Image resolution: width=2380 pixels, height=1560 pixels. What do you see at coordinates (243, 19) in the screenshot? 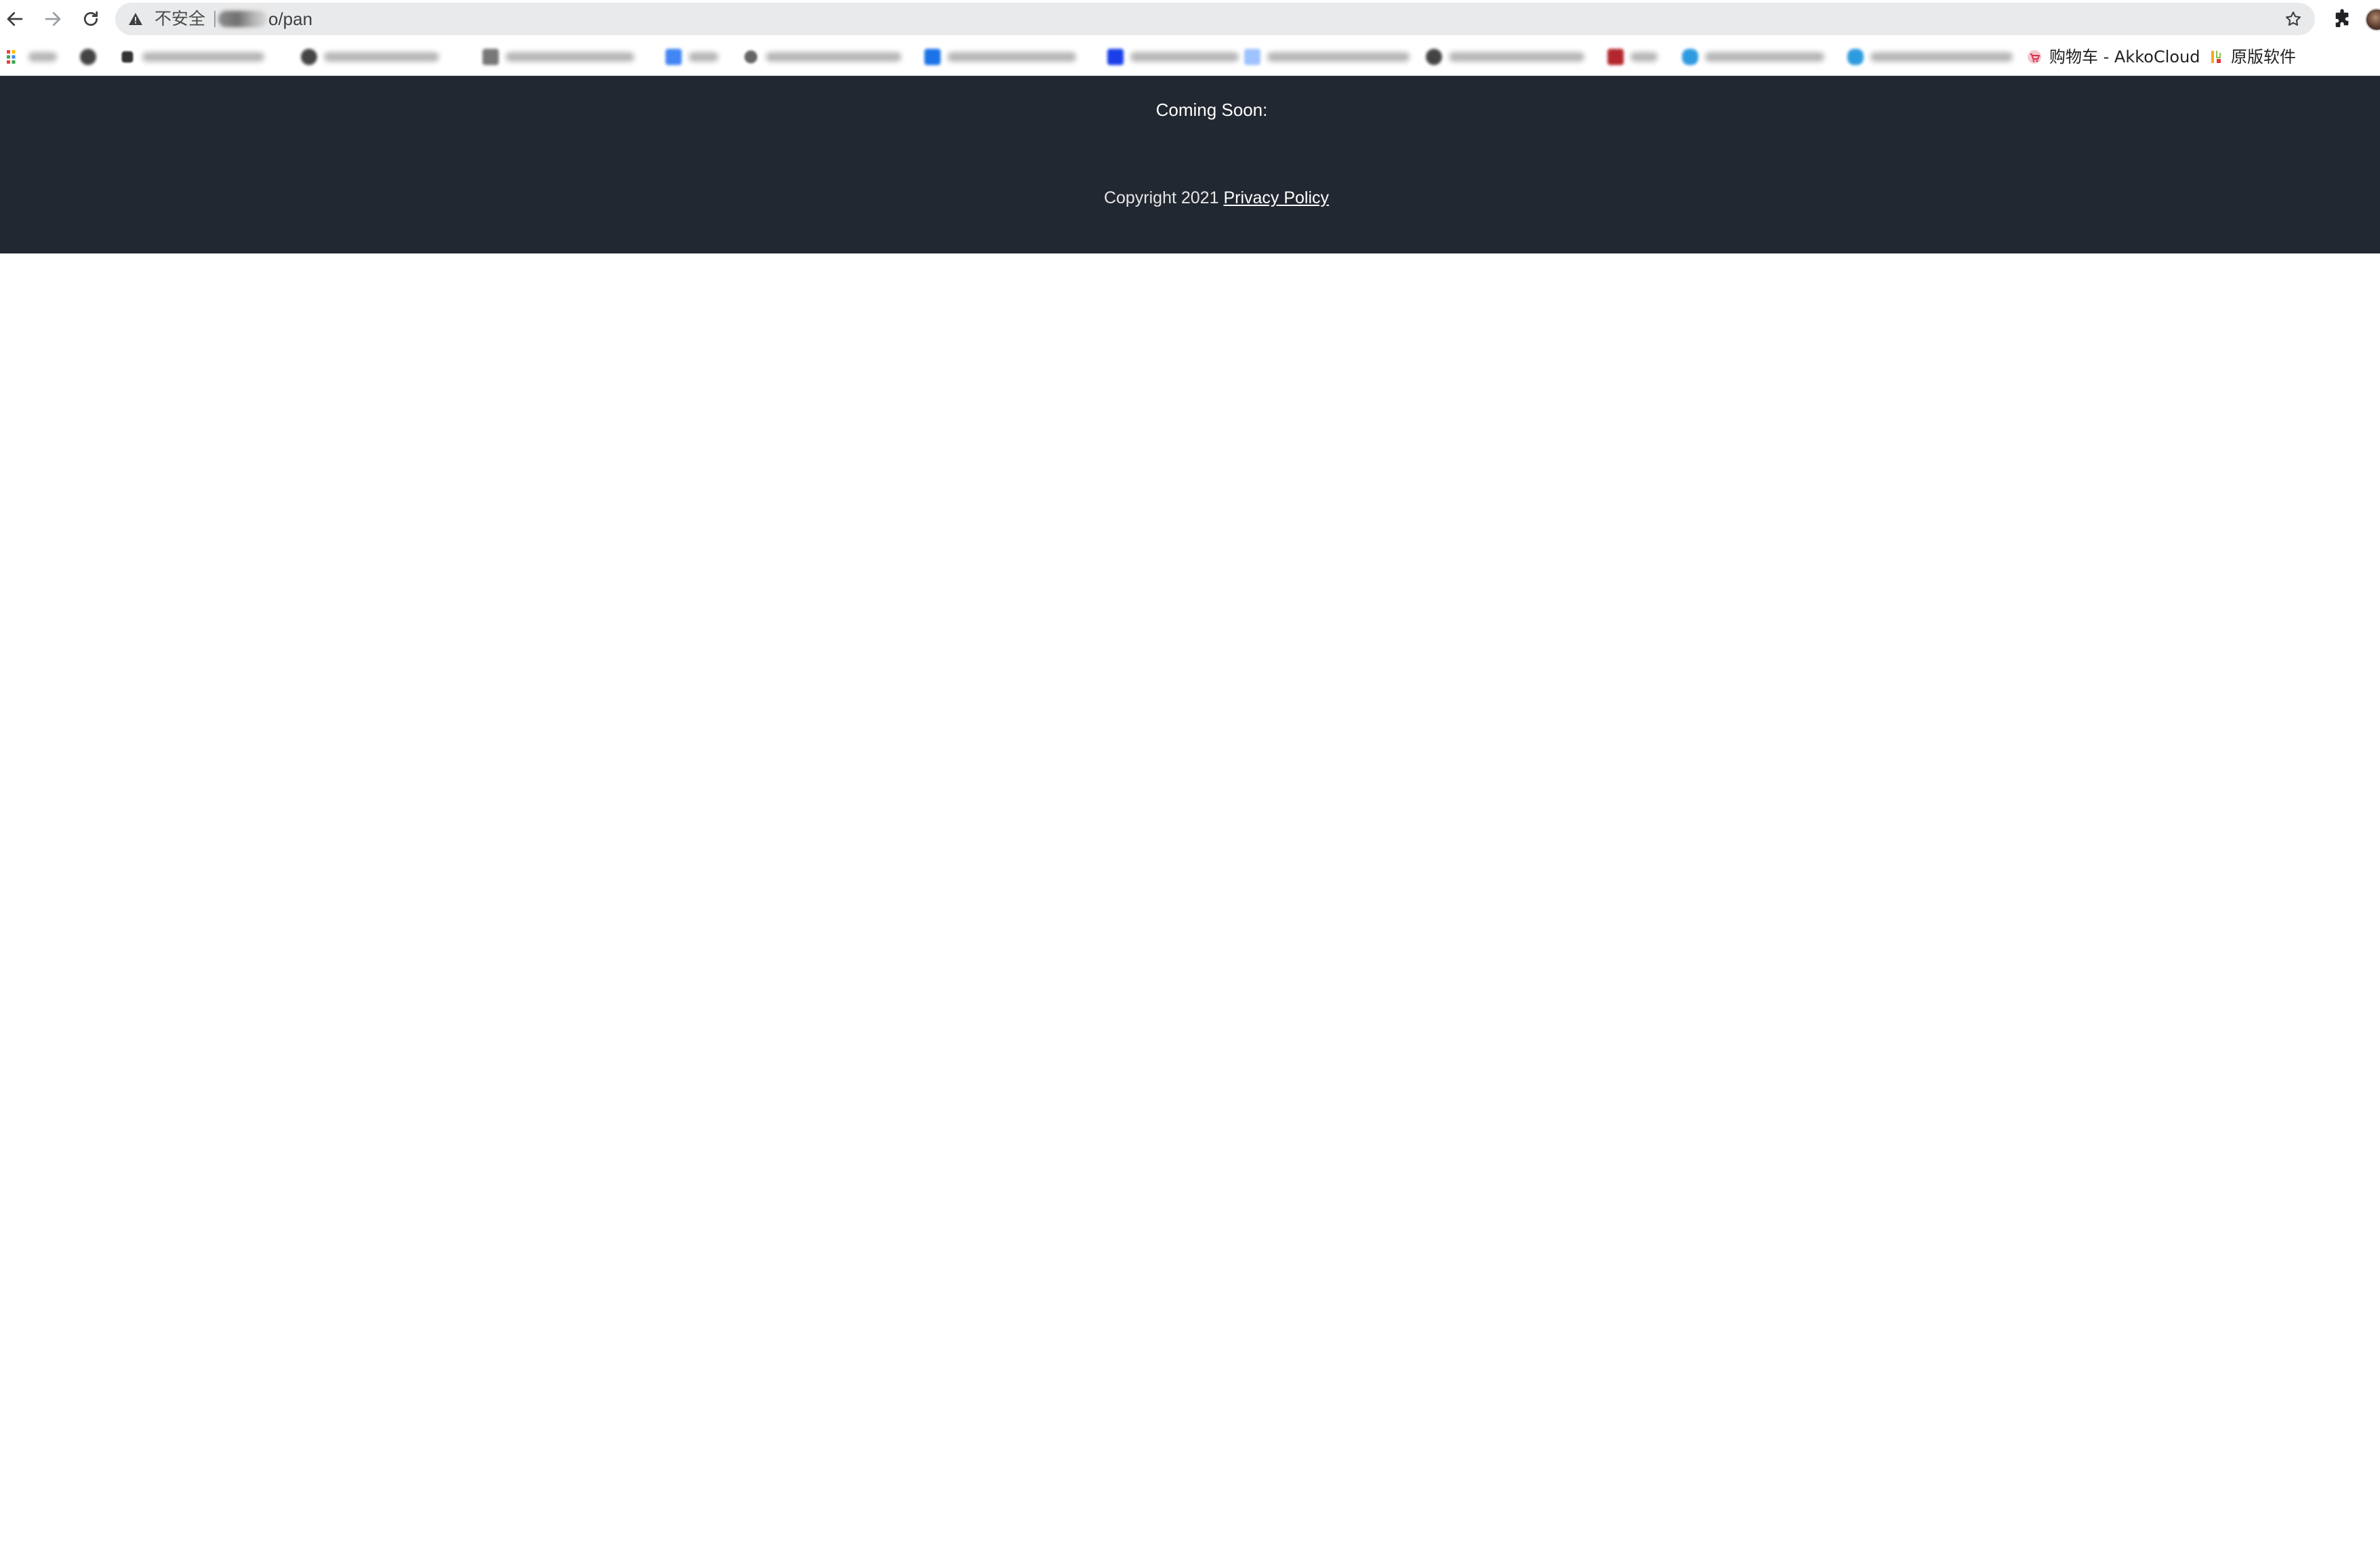
I see `redacted-domain` at bounding box center [243, 19].